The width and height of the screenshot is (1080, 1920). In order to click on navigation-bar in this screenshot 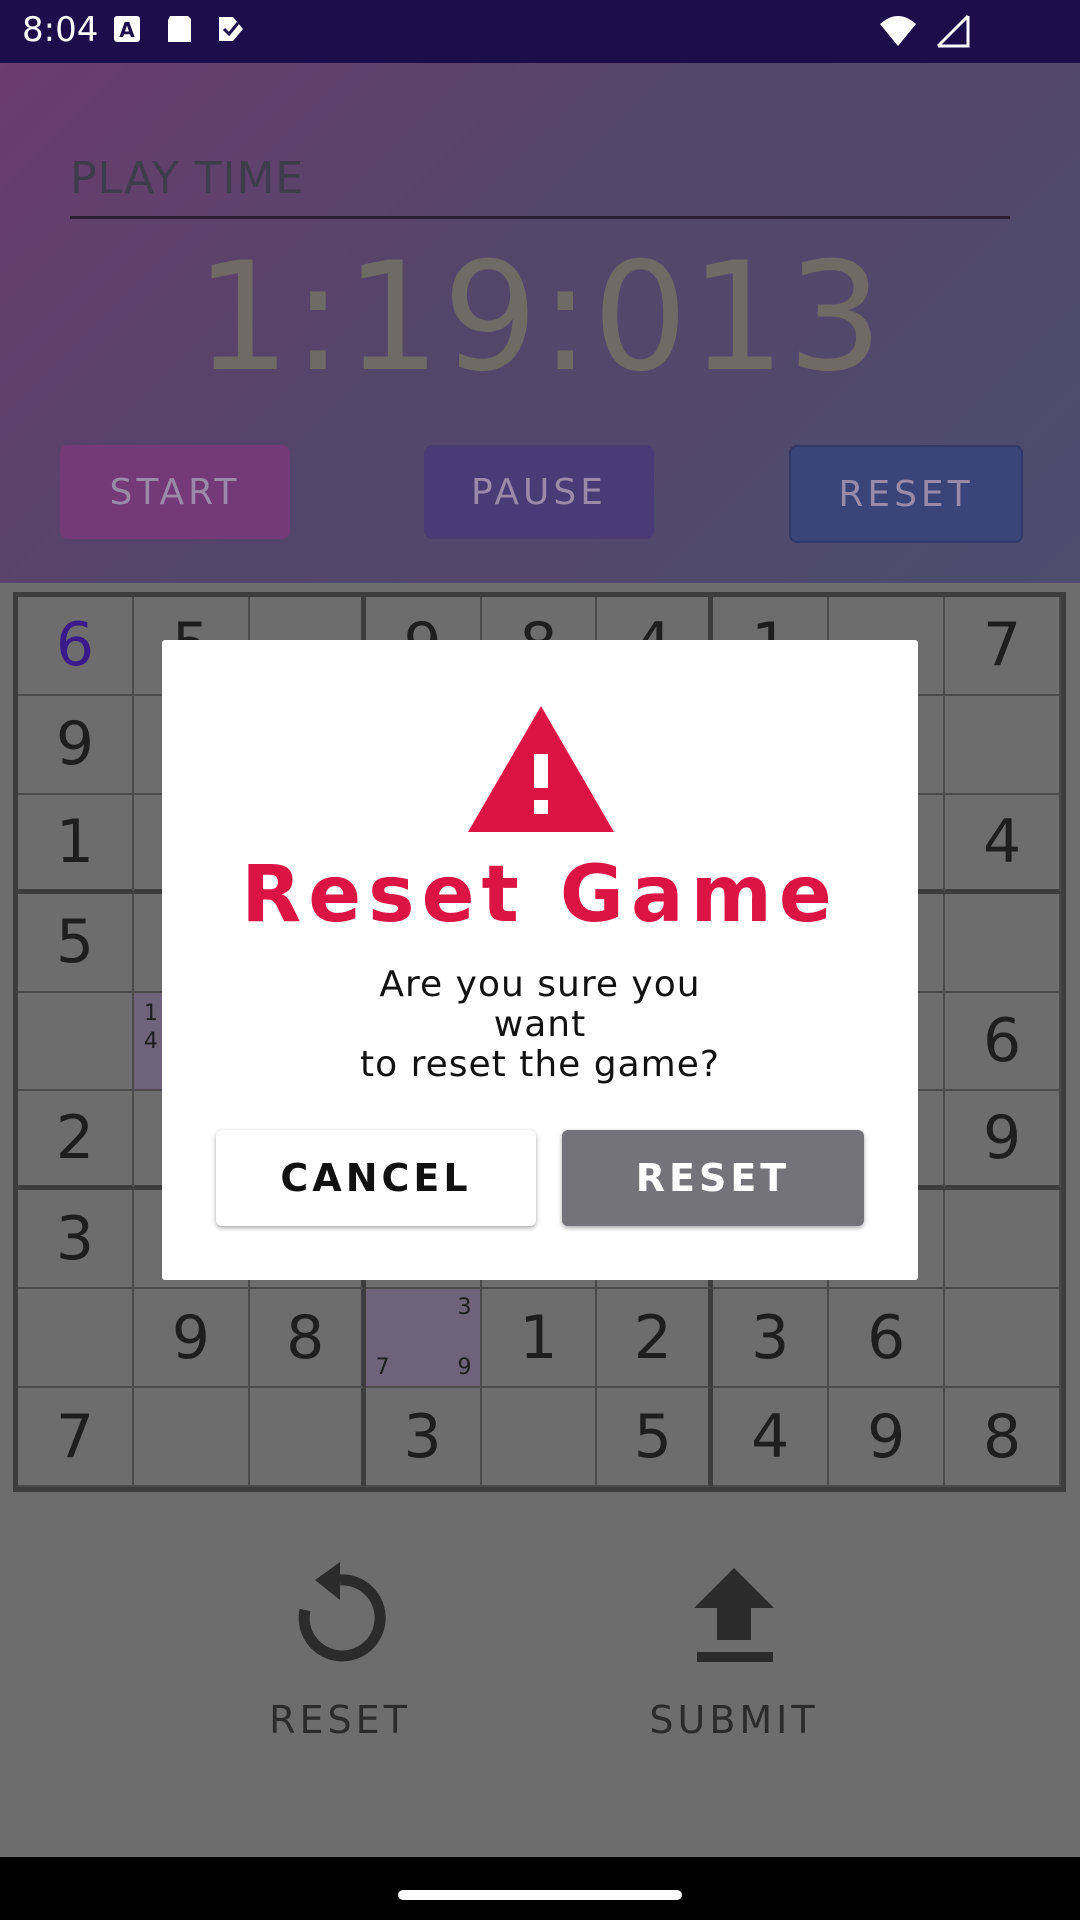, I will do `click(540, 1888)`.